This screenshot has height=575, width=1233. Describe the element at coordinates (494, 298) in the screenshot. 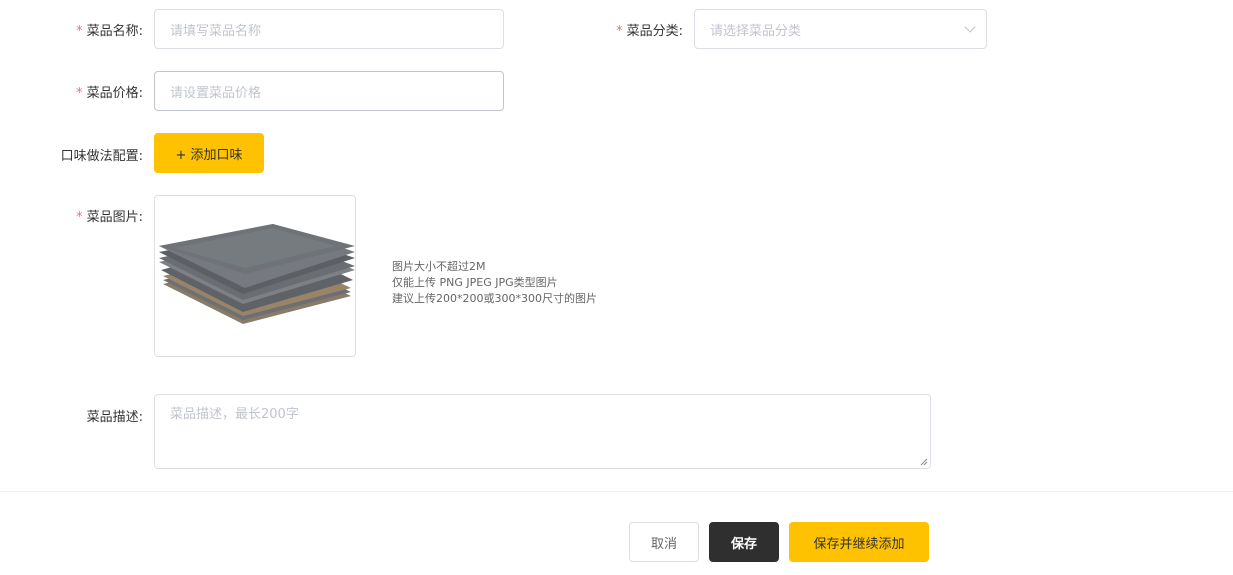

I see `tip-dimension: 建议上传200*200或300*300尺寸的图片` at that location.